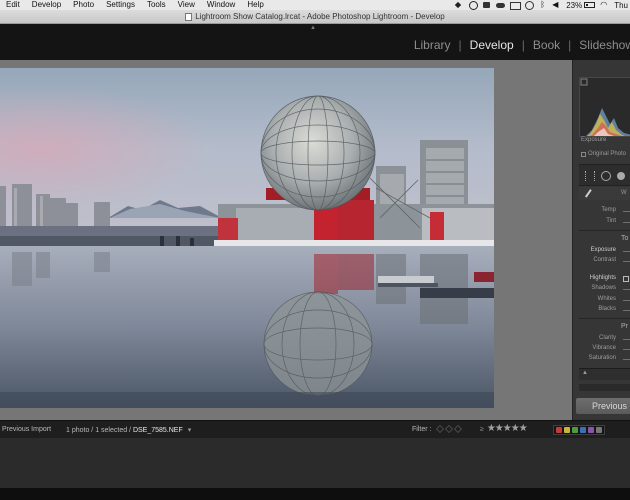 Image resolution: width=630 pixels, height=500 pixels. What do you see at coordinates (315, 494) in the screenshot?
I see `bottom-bar` at bounding box center [315, 494].